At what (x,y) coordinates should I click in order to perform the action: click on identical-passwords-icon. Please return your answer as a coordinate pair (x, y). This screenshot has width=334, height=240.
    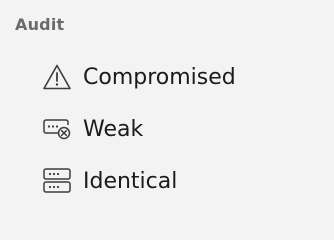
    Looking at the image, I should click on (57, 181).